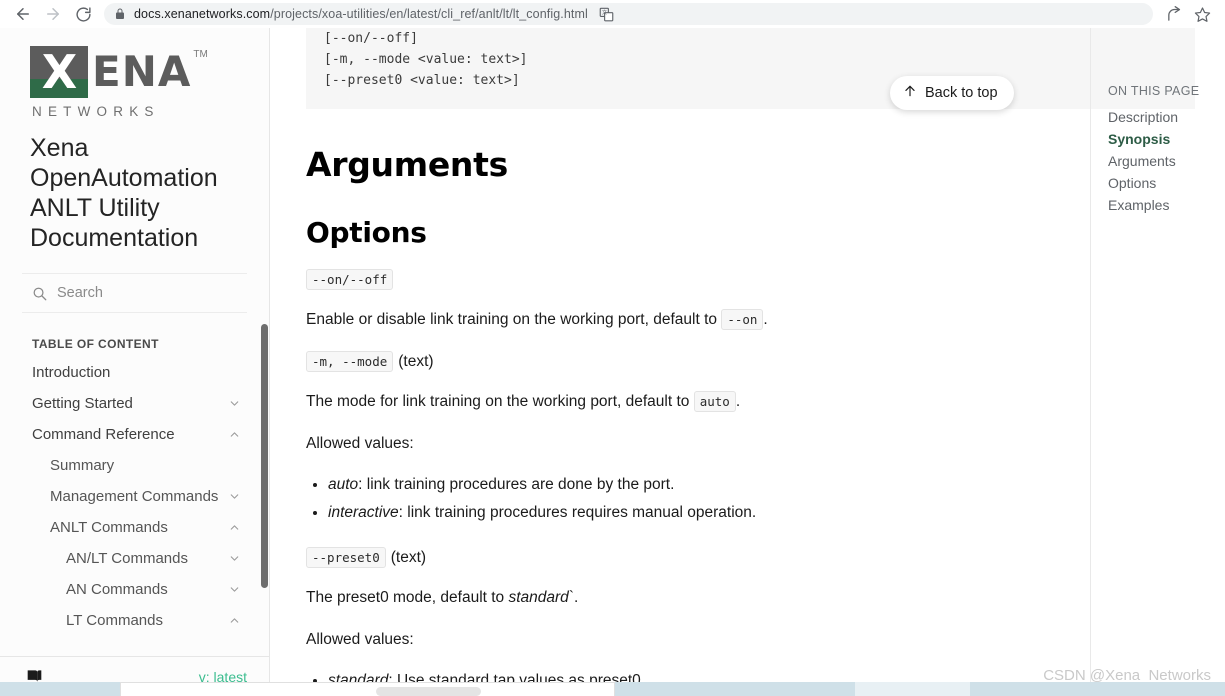  Describe the element at coordinates (360, 639) in the screenshot. I see `allowed-values-label-preset0: Allowed values:` at that location.